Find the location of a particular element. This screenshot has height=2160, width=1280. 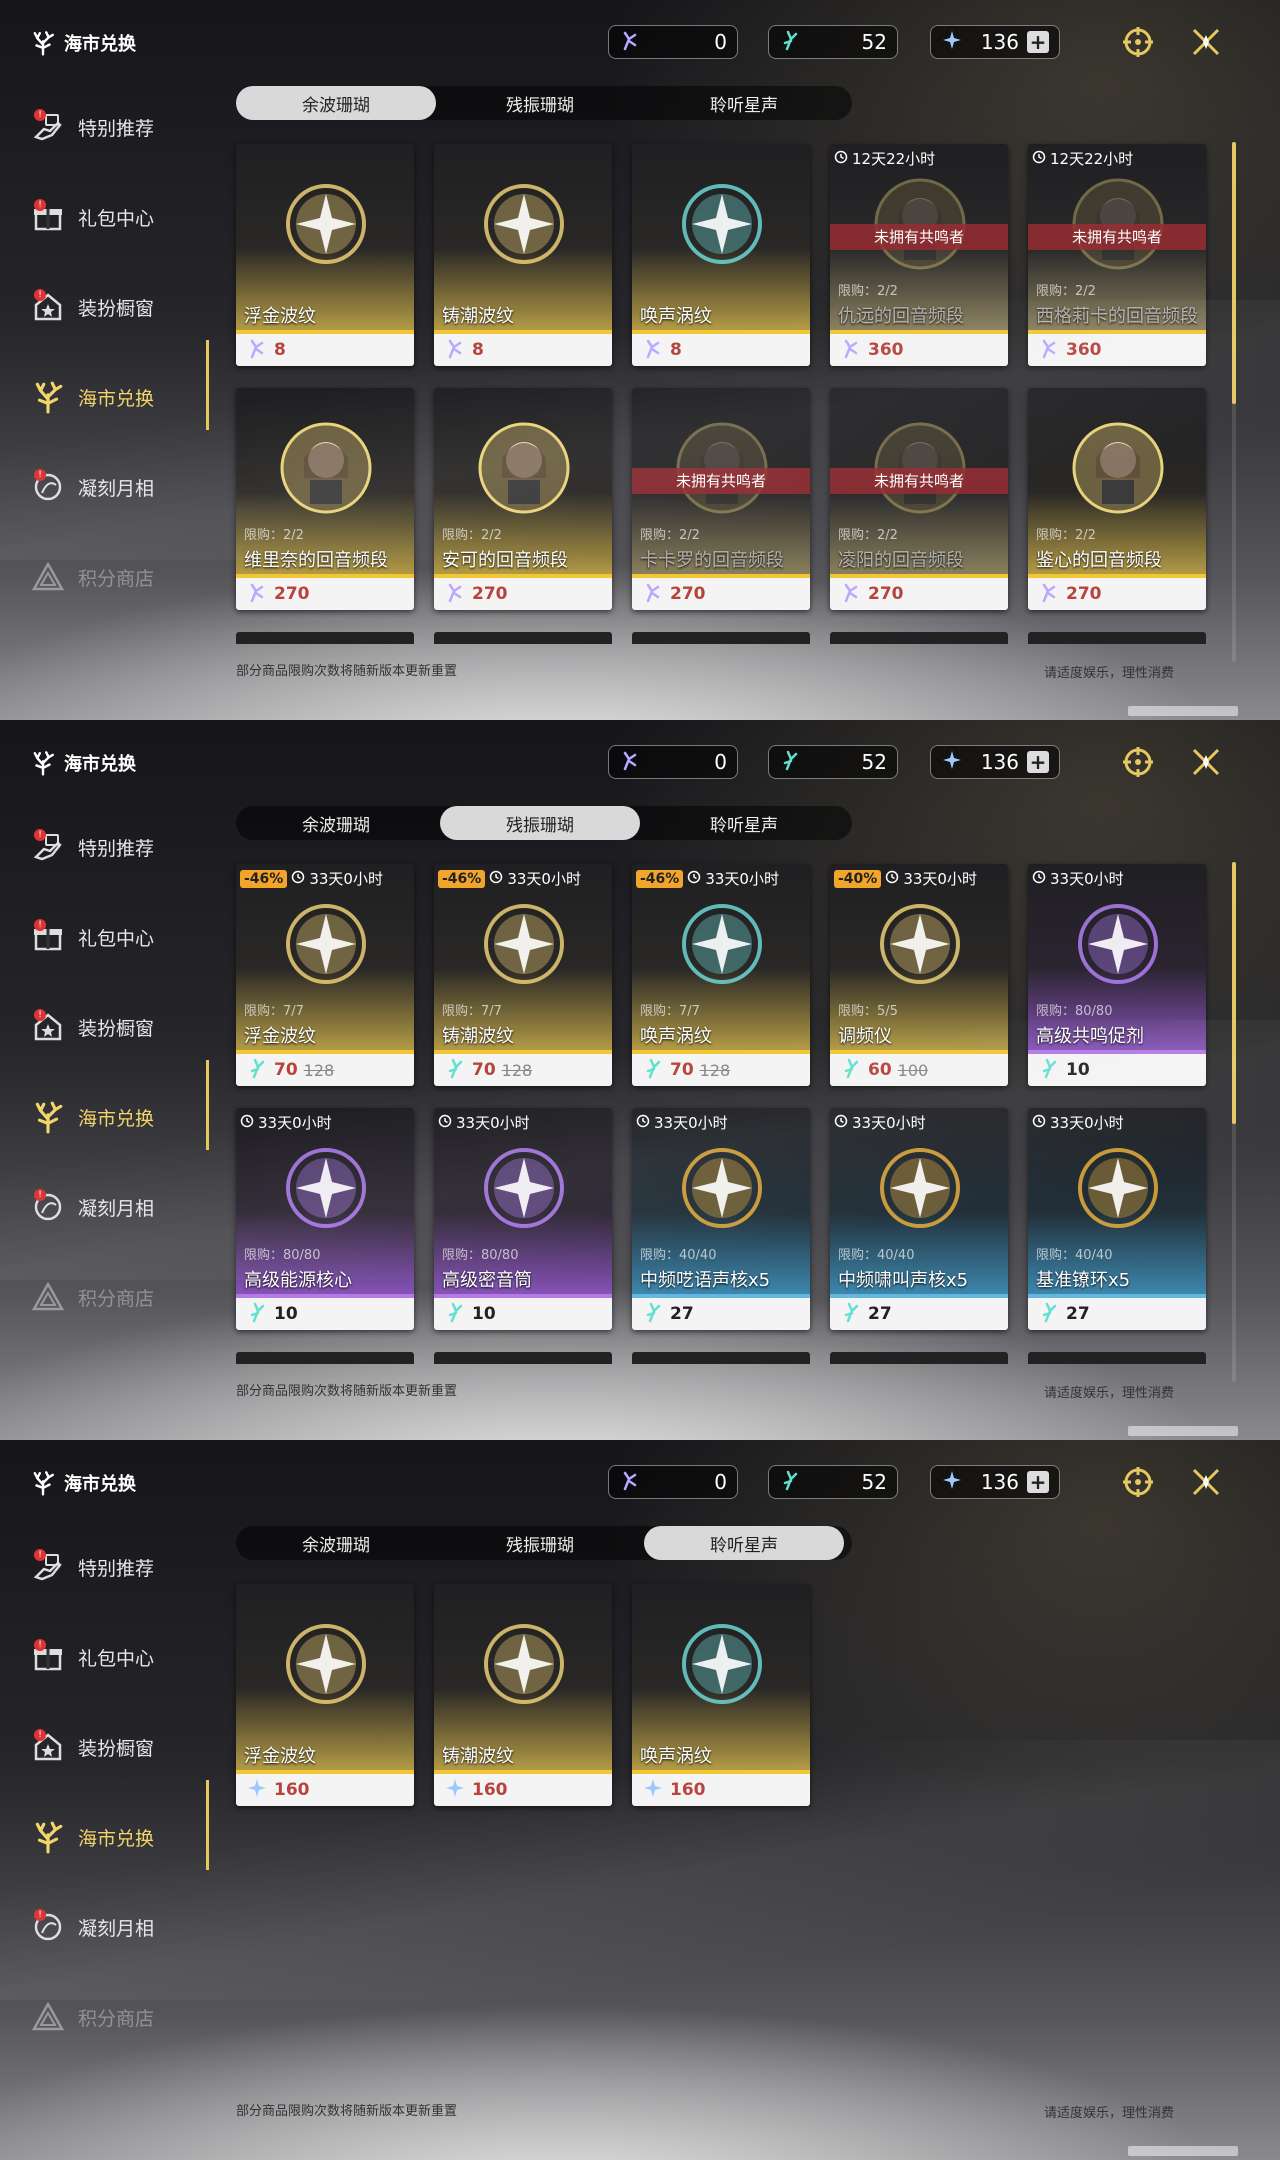

discount-badge: -40% is located at coordinates (858, 878).